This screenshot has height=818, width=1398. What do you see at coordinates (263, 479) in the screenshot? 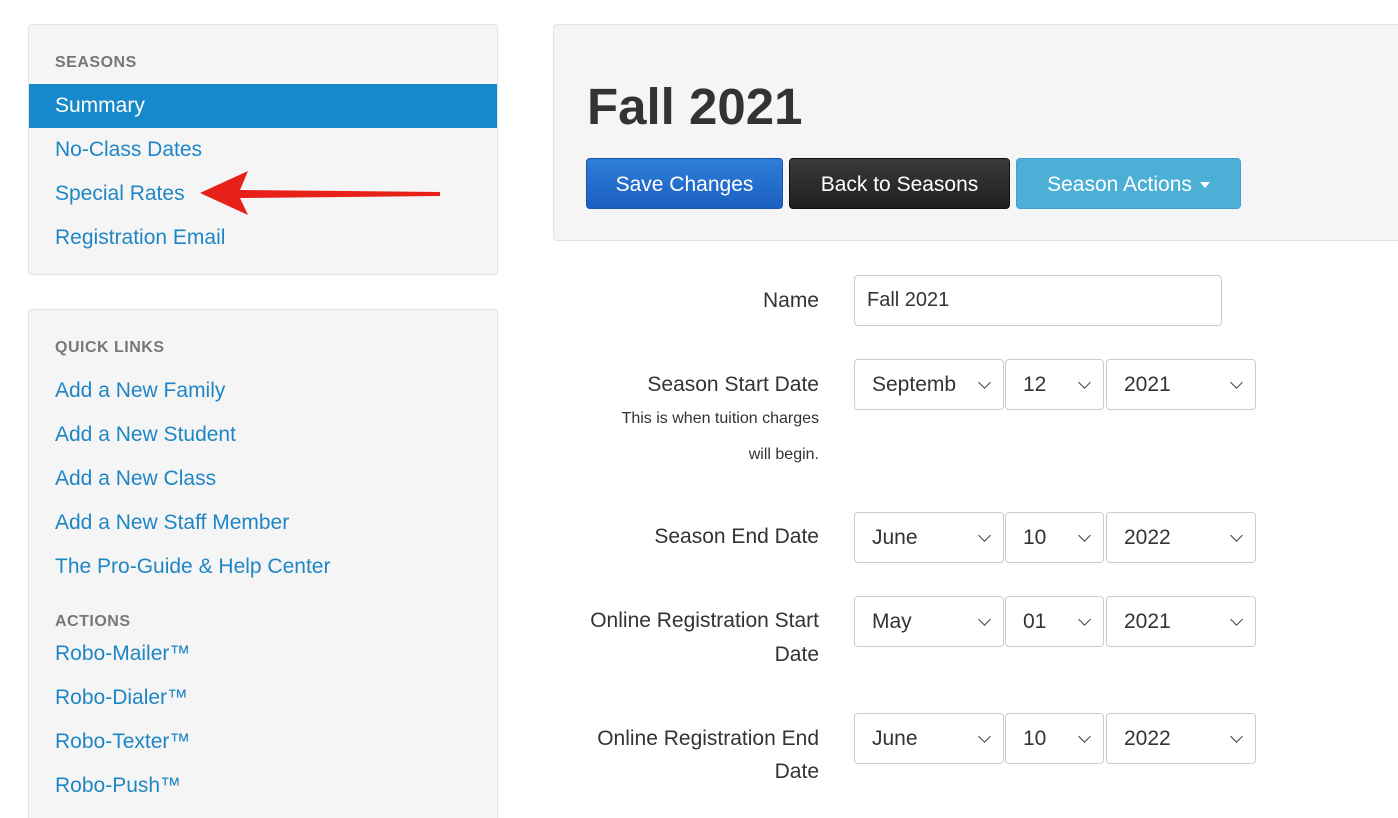
I see `quick-link-add-class: Add a New Class` at bounding box center [263, 479].